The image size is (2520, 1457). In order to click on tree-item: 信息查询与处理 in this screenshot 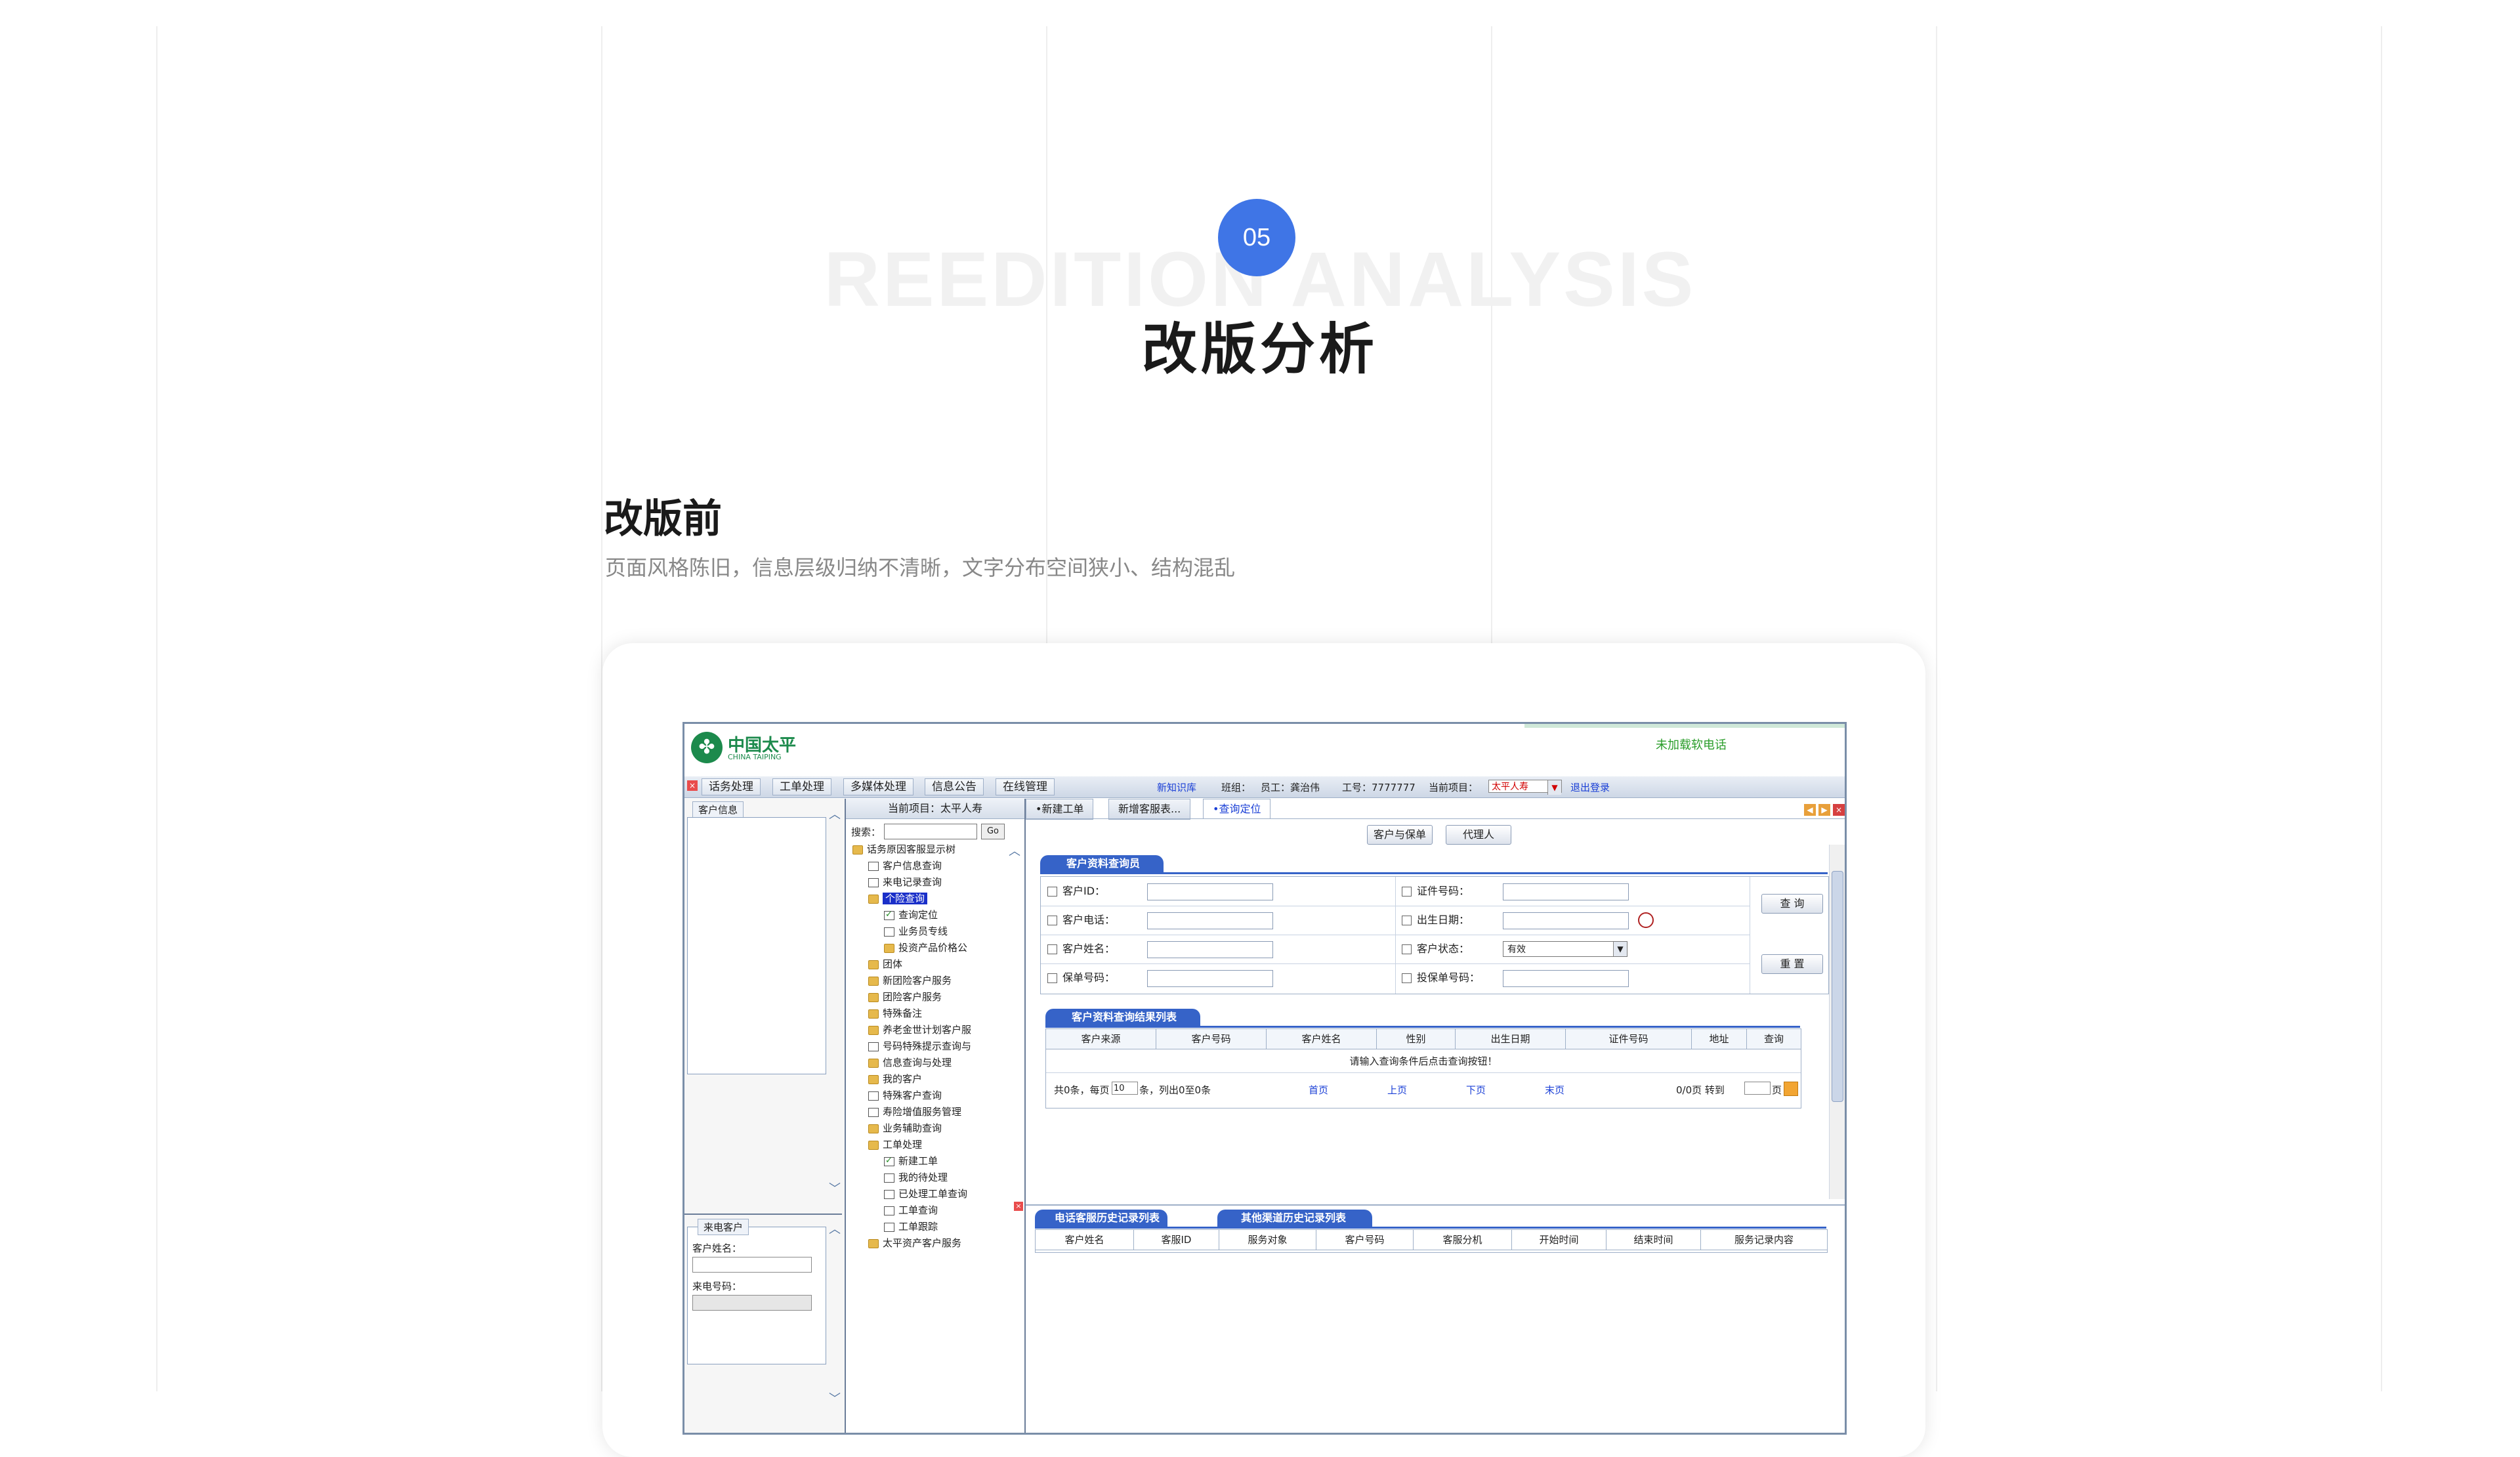, I will do `click(910, 1062)`.